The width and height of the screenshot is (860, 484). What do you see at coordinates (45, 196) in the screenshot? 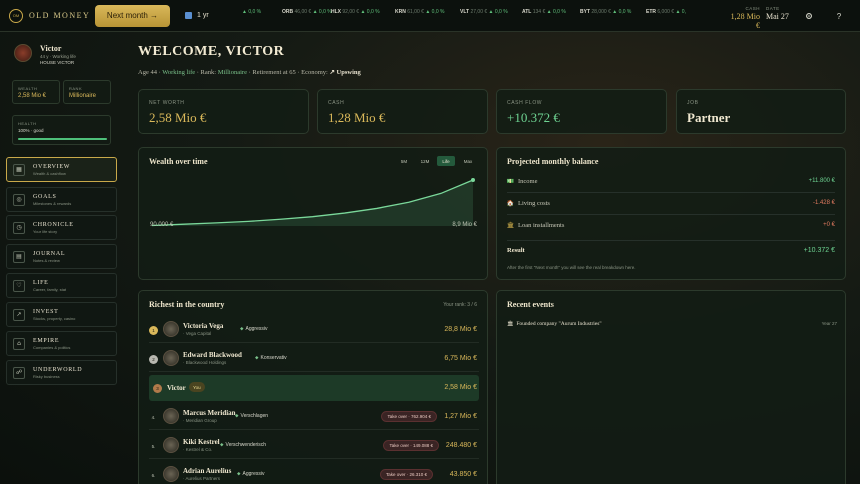
I see `nav-title: GOALS` at bounding box center [45, 196].